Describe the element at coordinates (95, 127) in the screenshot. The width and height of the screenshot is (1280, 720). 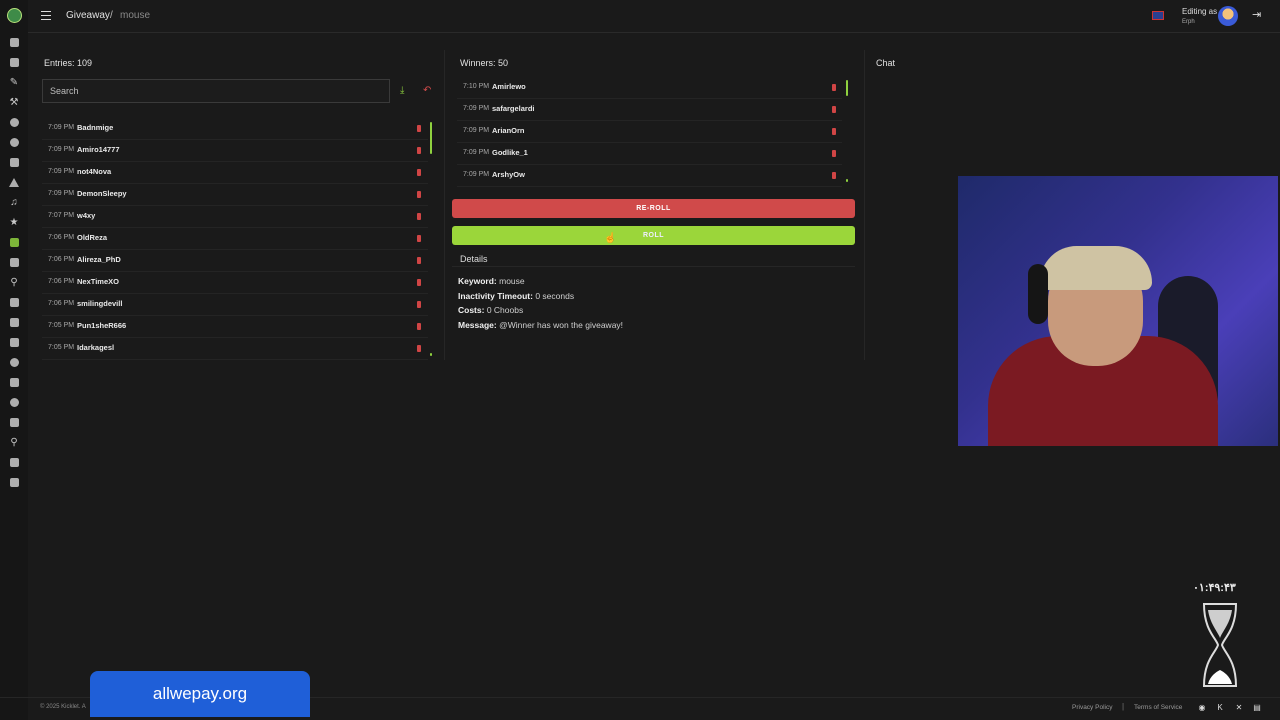
I see `entry-name: Badnmige` at that location.